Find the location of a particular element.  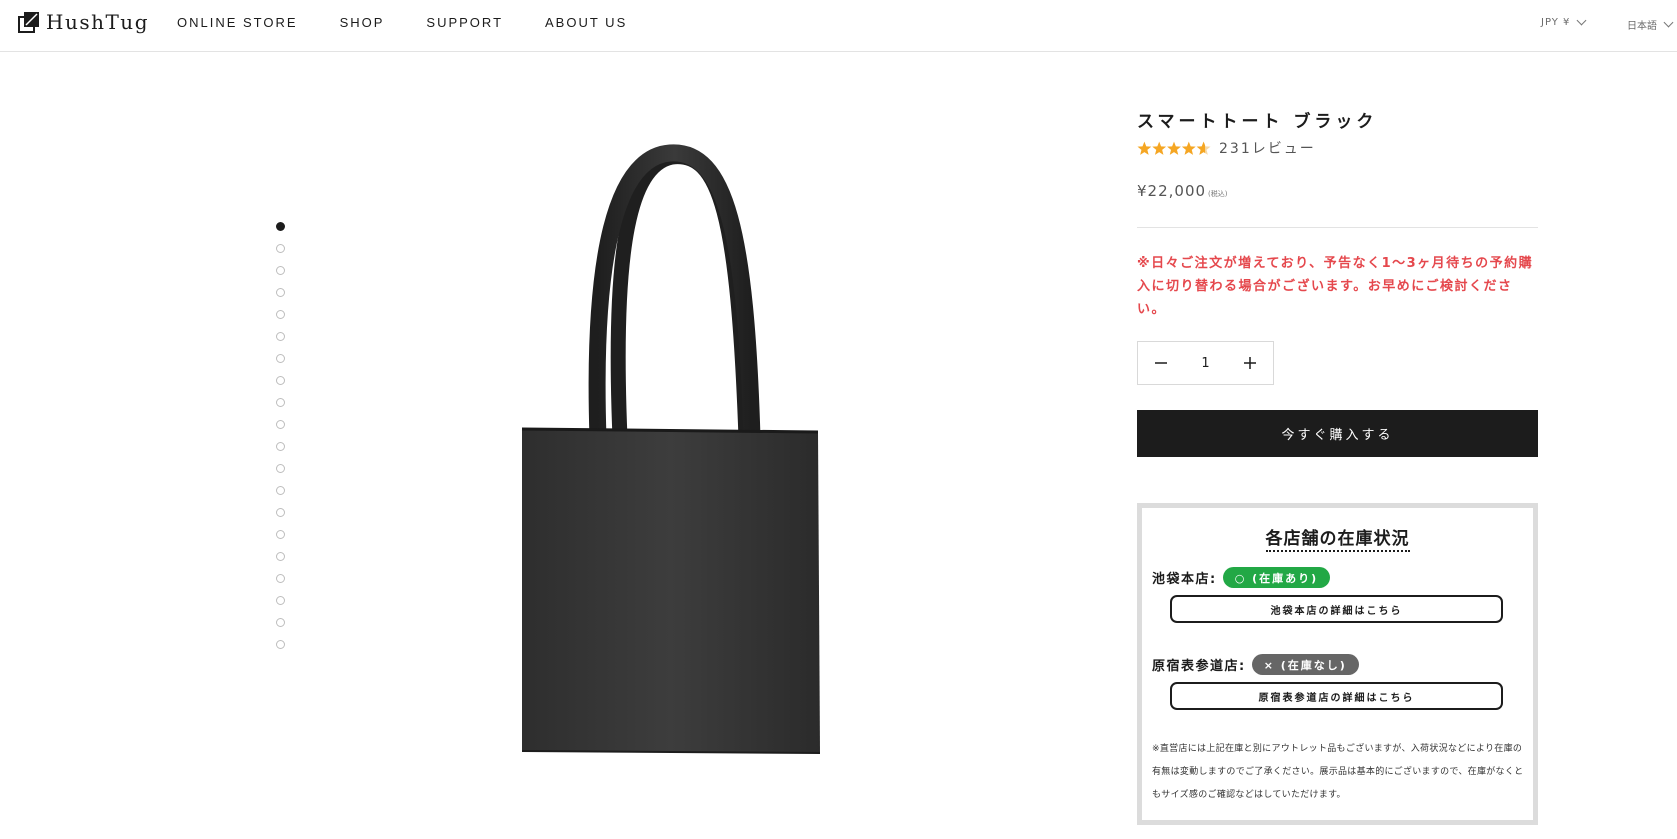

status-badge: × (在庫なし) is located at coordinates (1305, 664).